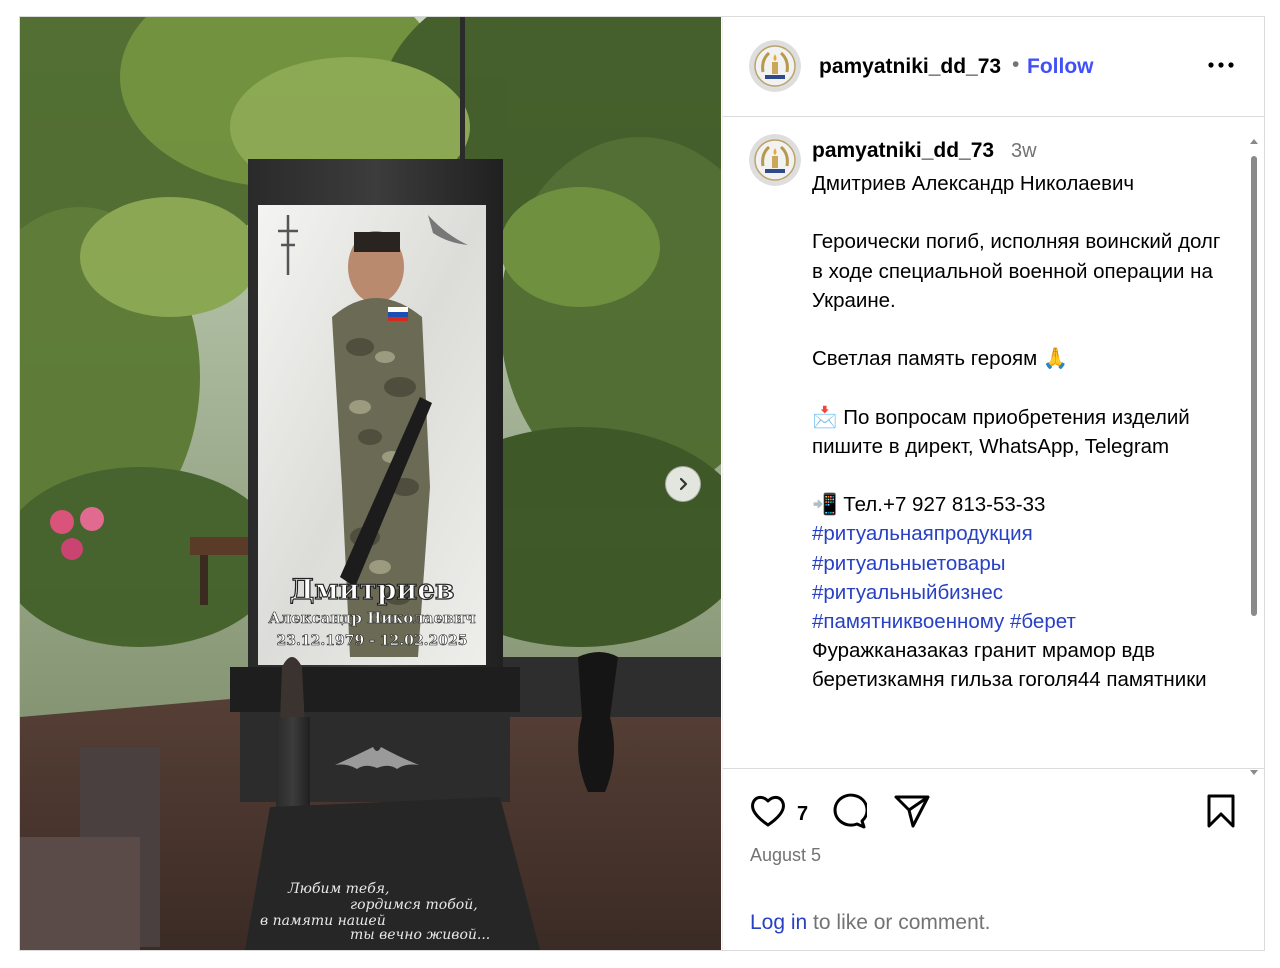  What do you see at coordinates (1022, 563) in the screenshot?
I see `hashtag-link: #ритуальныетовары` at bounding box center [1022, 563].